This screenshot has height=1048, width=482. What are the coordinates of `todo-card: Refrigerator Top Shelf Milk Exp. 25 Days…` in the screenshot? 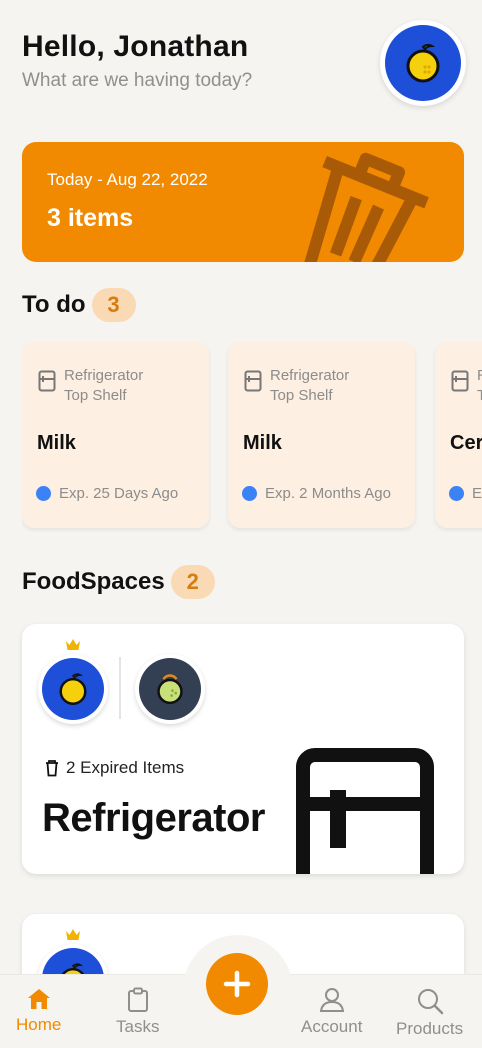 It's located at (115, 435).